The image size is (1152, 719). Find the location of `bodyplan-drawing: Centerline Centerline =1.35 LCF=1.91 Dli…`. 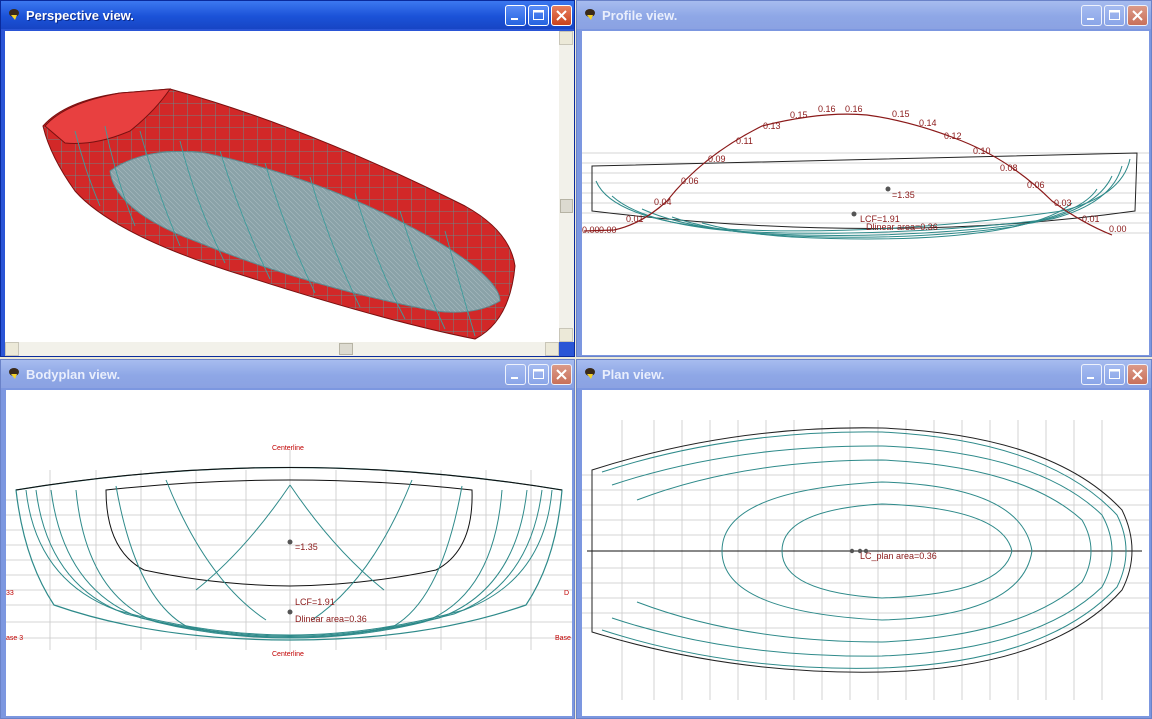

bodyplan-drawing: Centerline Centerline =1.35 LCF=1.91 Dli… is located at coordinates (289, 551).